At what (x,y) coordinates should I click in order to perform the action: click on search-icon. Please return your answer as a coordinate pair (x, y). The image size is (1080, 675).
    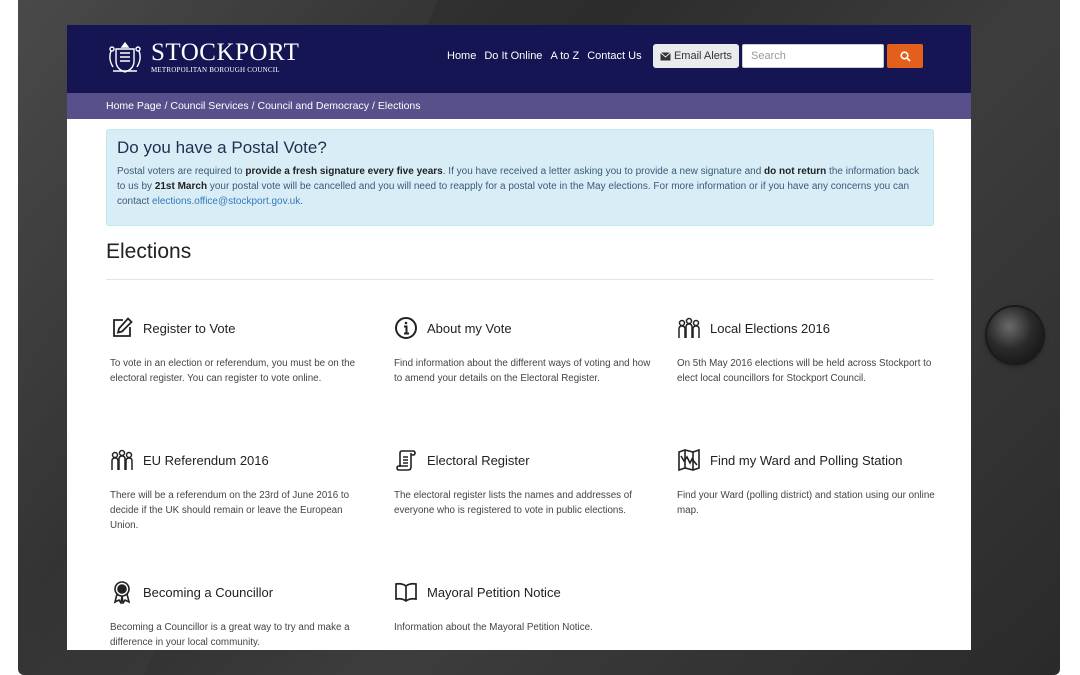
    Looking at the image, I should click on (905, 56).